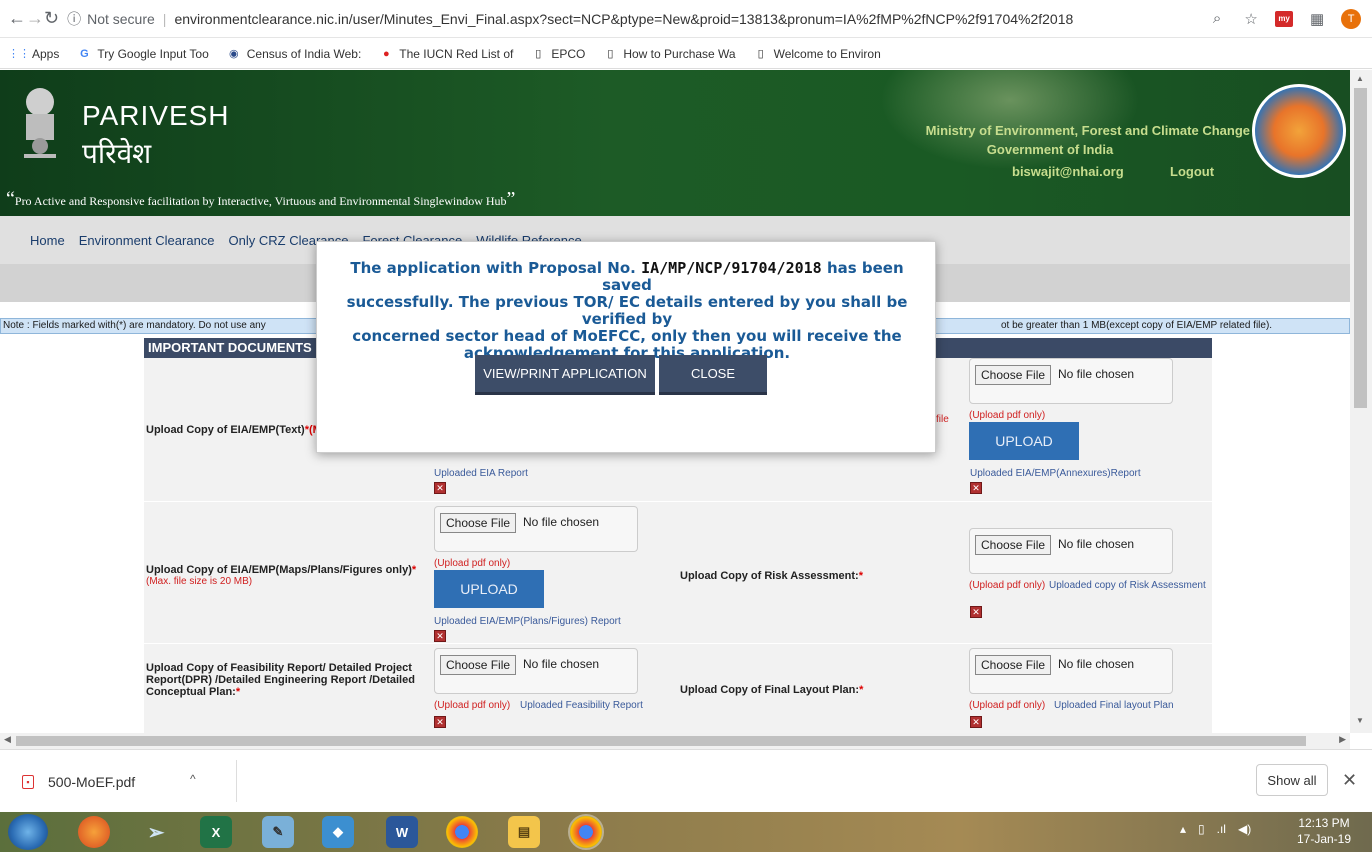 Image resolution: width=1372 pixels, height=852 pixels. Describe the element at coordinates (147, 240) in the screenshot. I see `menu-environment-clearance: Environment Clearance` at that location.